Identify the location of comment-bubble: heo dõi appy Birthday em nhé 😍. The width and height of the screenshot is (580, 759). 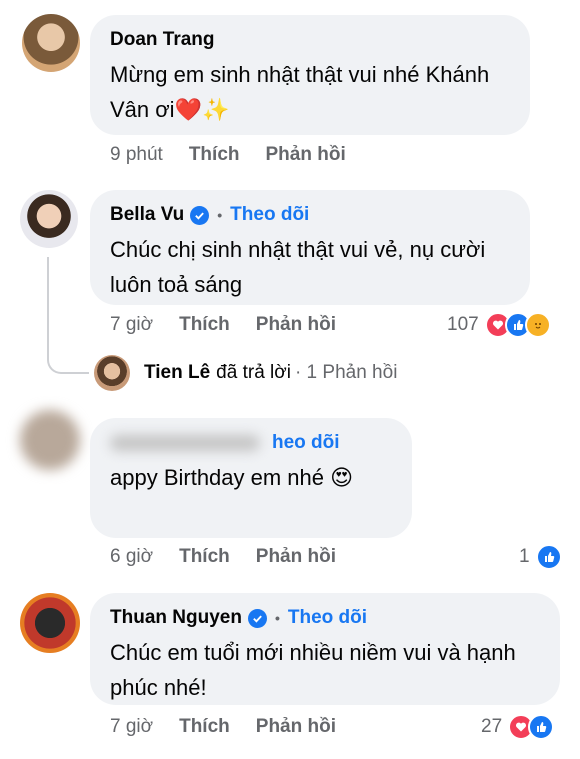
(251, 478).